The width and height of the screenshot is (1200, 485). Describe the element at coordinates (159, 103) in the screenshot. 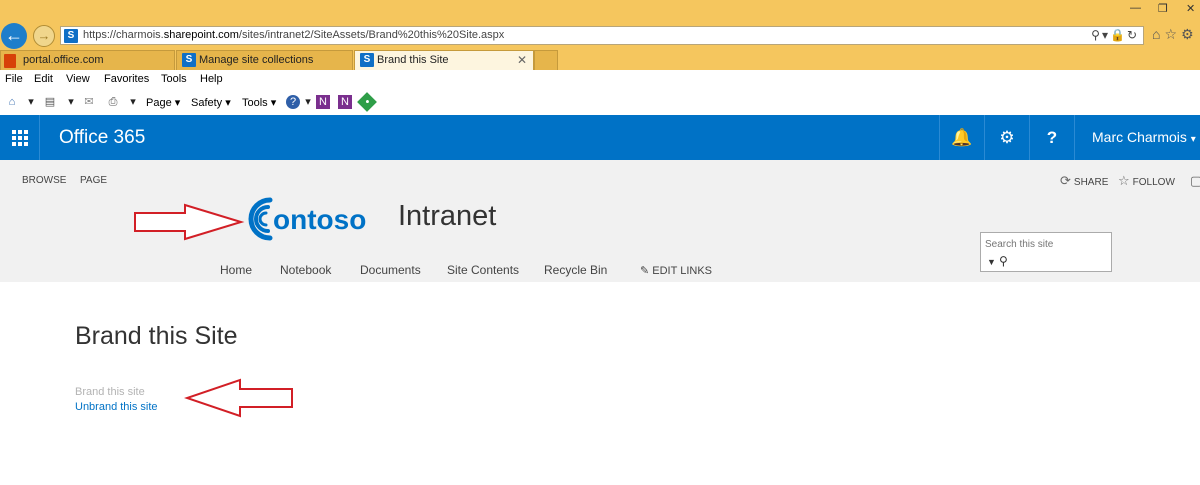

I see `page-menu-label: Page` at that location.